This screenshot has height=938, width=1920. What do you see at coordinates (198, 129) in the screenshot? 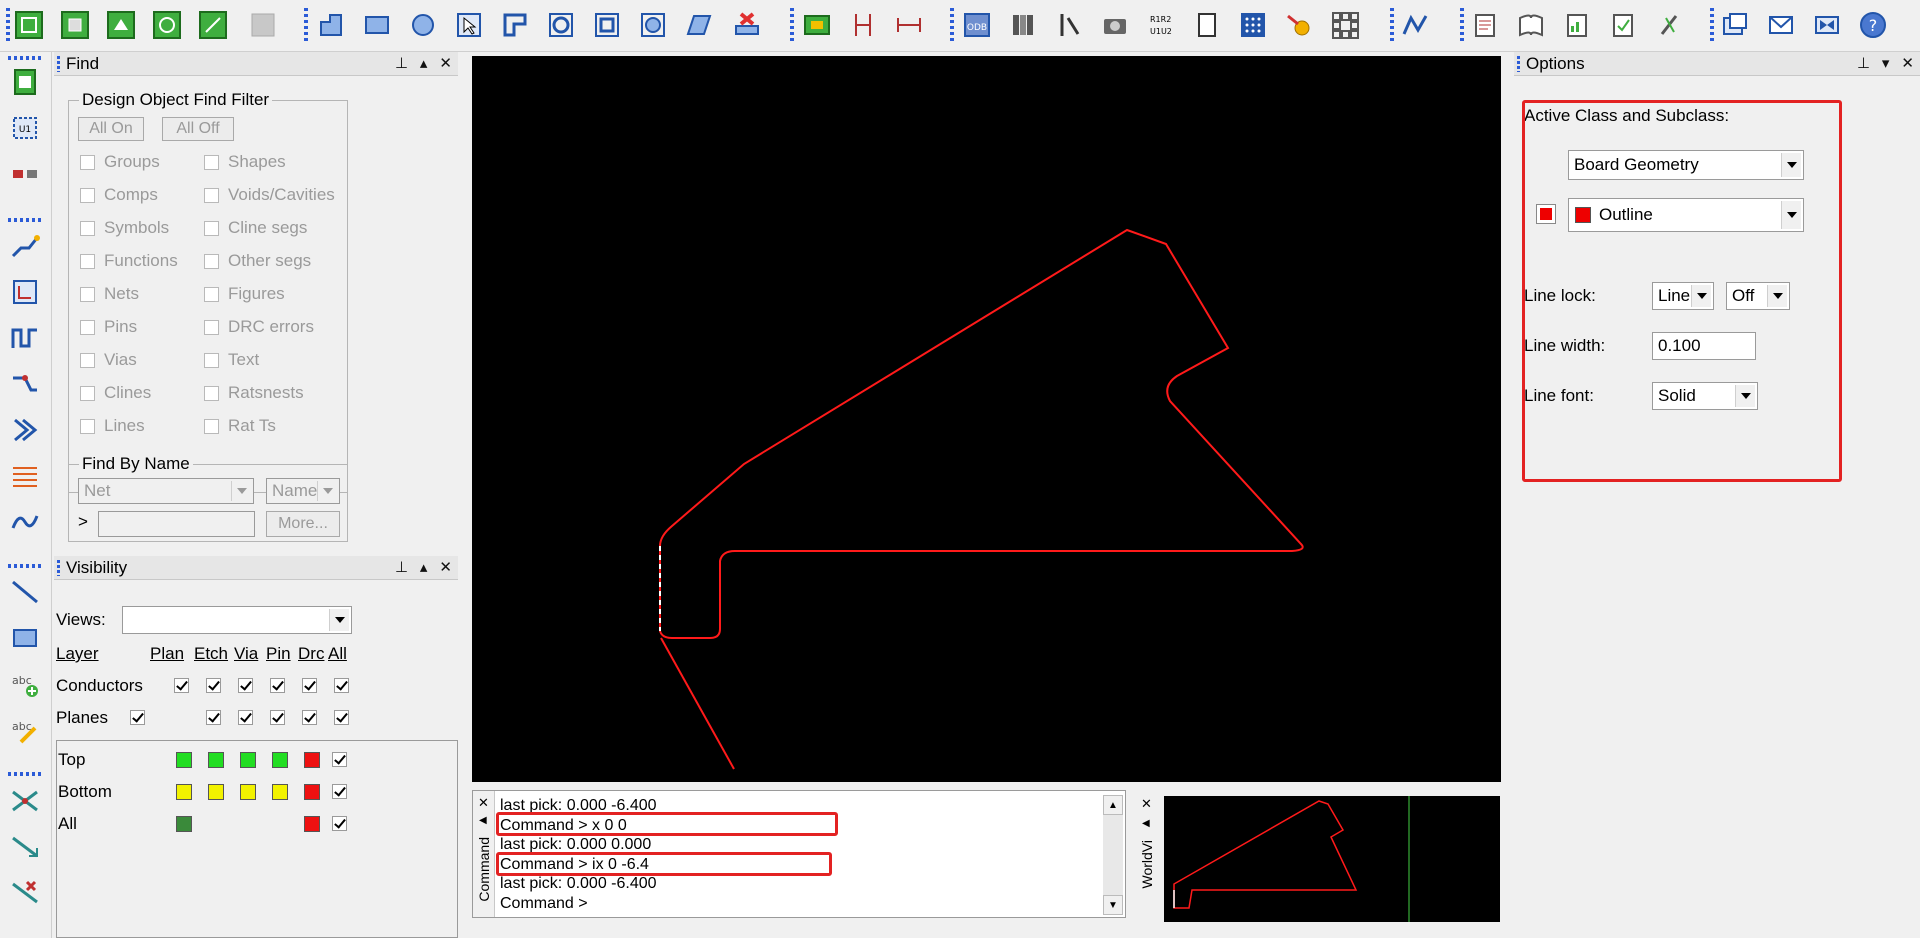
I see `all-off-button: All Off` at bounding box center [198, 129].